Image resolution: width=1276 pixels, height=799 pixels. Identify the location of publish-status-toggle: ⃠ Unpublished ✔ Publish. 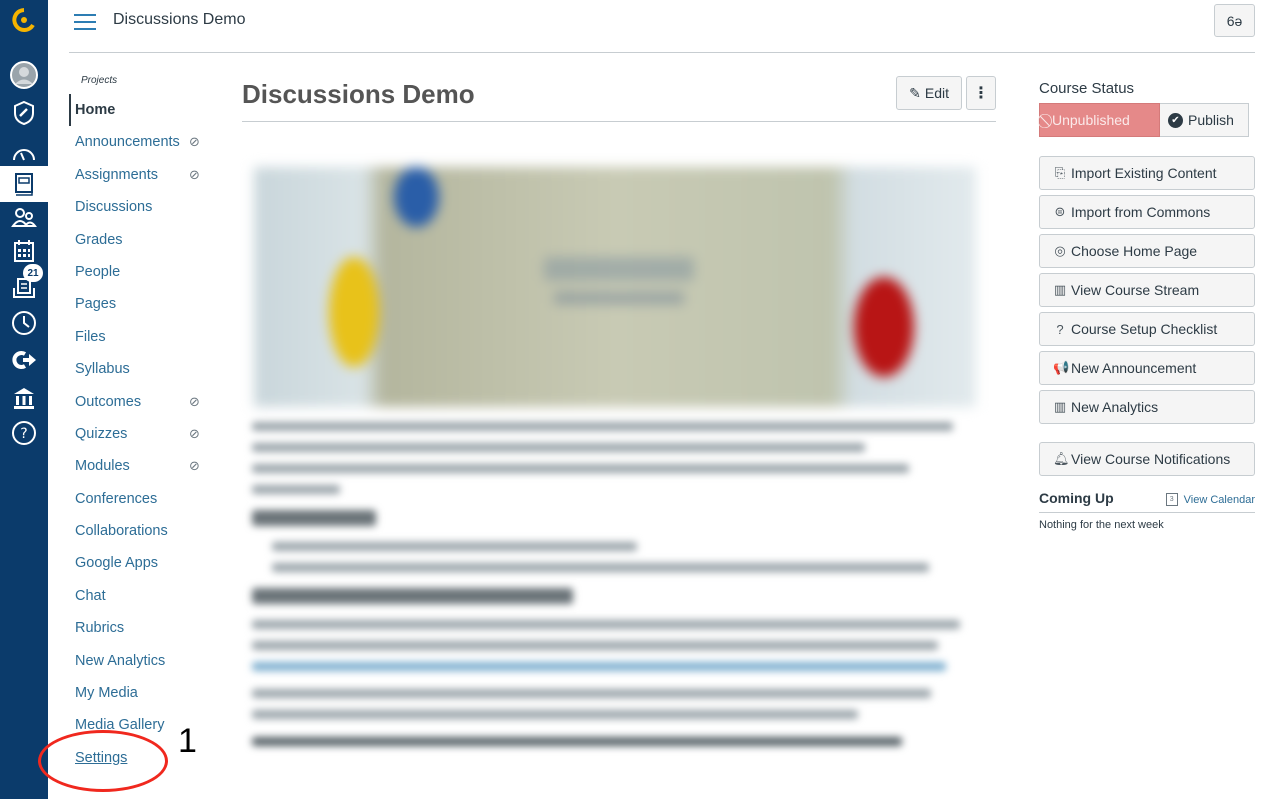
(1147, 120).